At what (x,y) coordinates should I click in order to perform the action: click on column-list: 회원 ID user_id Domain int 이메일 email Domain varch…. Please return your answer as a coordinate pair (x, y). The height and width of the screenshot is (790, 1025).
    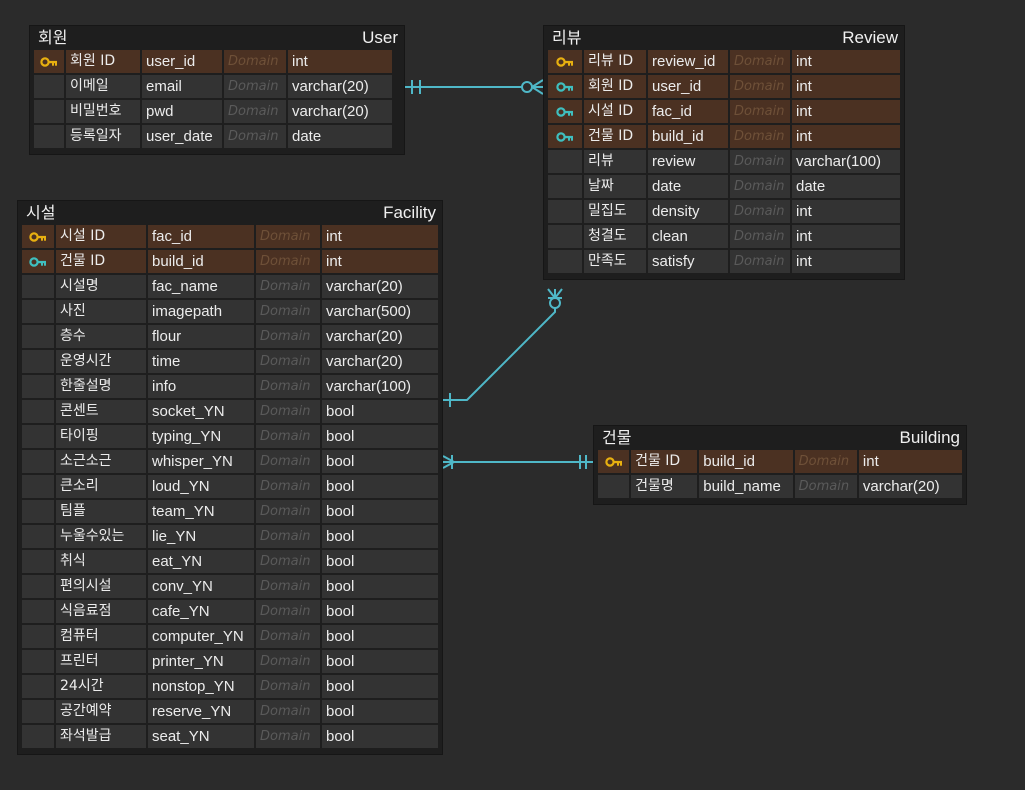
    Looking at the image, I should click on (217, 102).